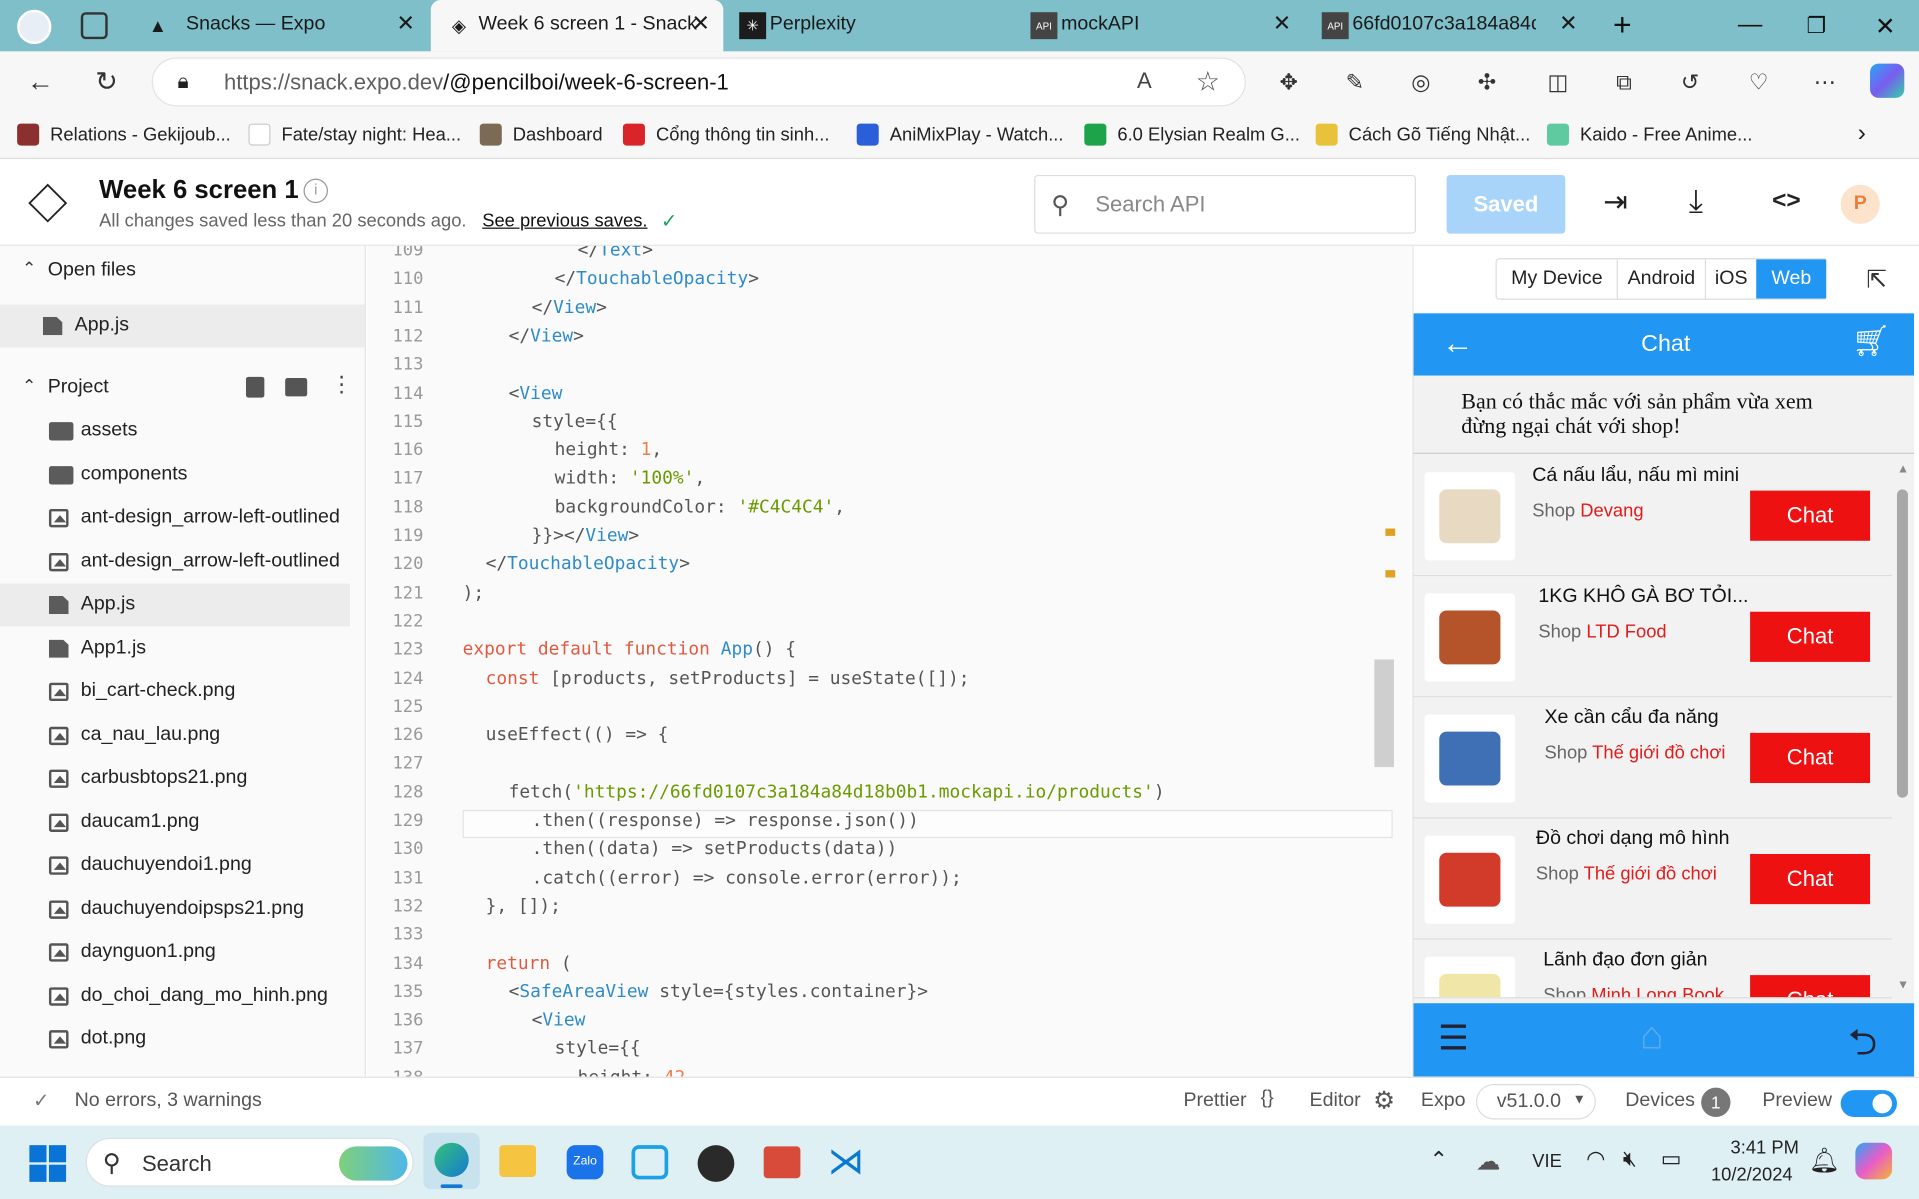 The image size is (1919, 1199). What do you see at coordinates (1289, 82) in the screenshot?
I see `extension-move-icon: ✥` at bounding box center [1289, 82].